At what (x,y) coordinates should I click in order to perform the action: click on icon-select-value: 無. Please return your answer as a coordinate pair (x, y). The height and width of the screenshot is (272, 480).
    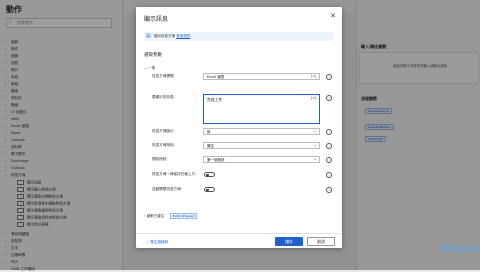
    Looking at the image, I should click on (209, 132).